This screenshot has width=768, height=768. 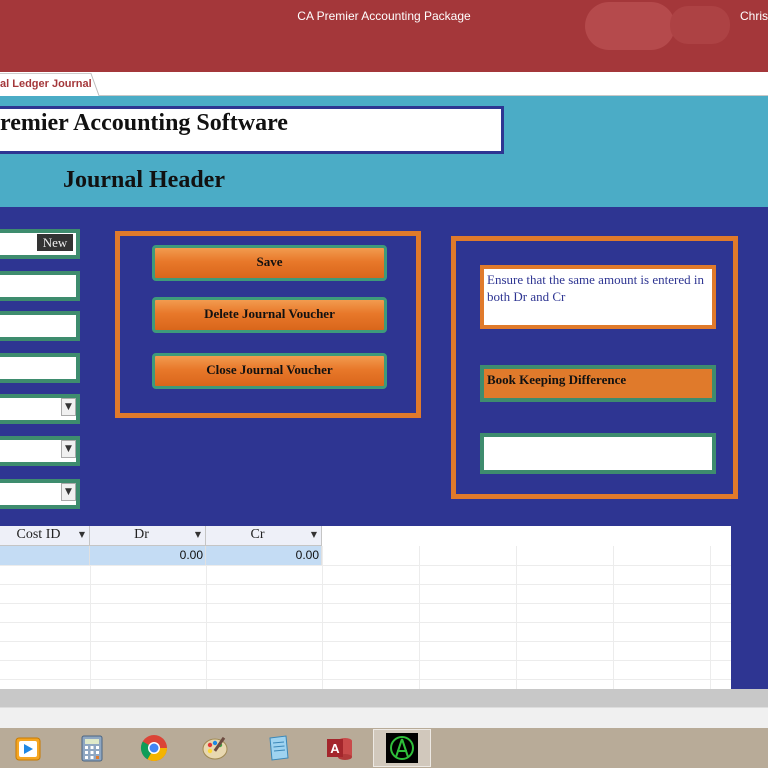 What do you see at coordinates (40, 451) in the screenshot?
I see `combo-field-2: ▼` at bounding box center [40, 451].